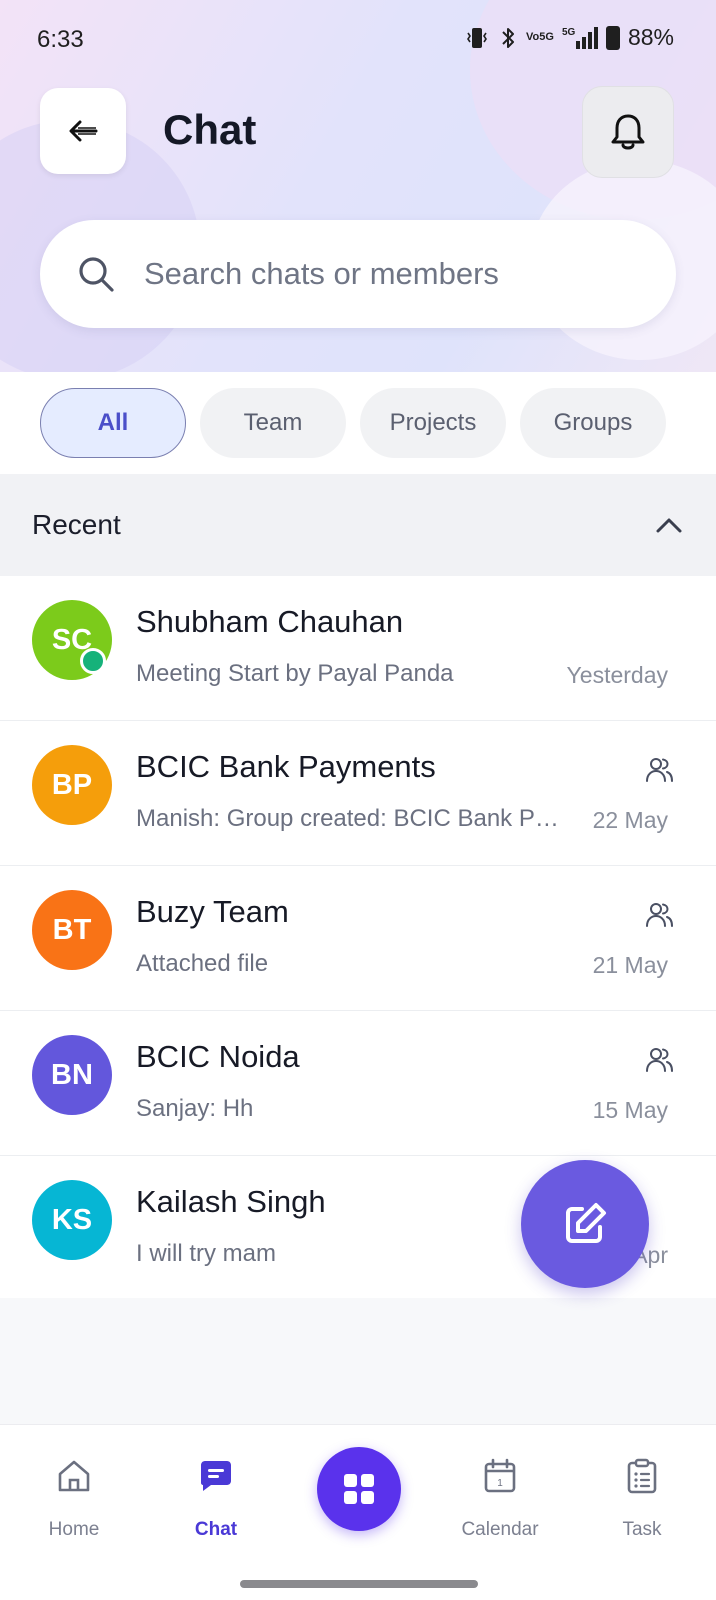 Image resolution: width=716 pixels, height=1600 pixels. What do you see at coordinates (195, 1108) in the screenshot?
I see `chat-last-message: Sanjay: Hh` at bounding box center [195, 1108].